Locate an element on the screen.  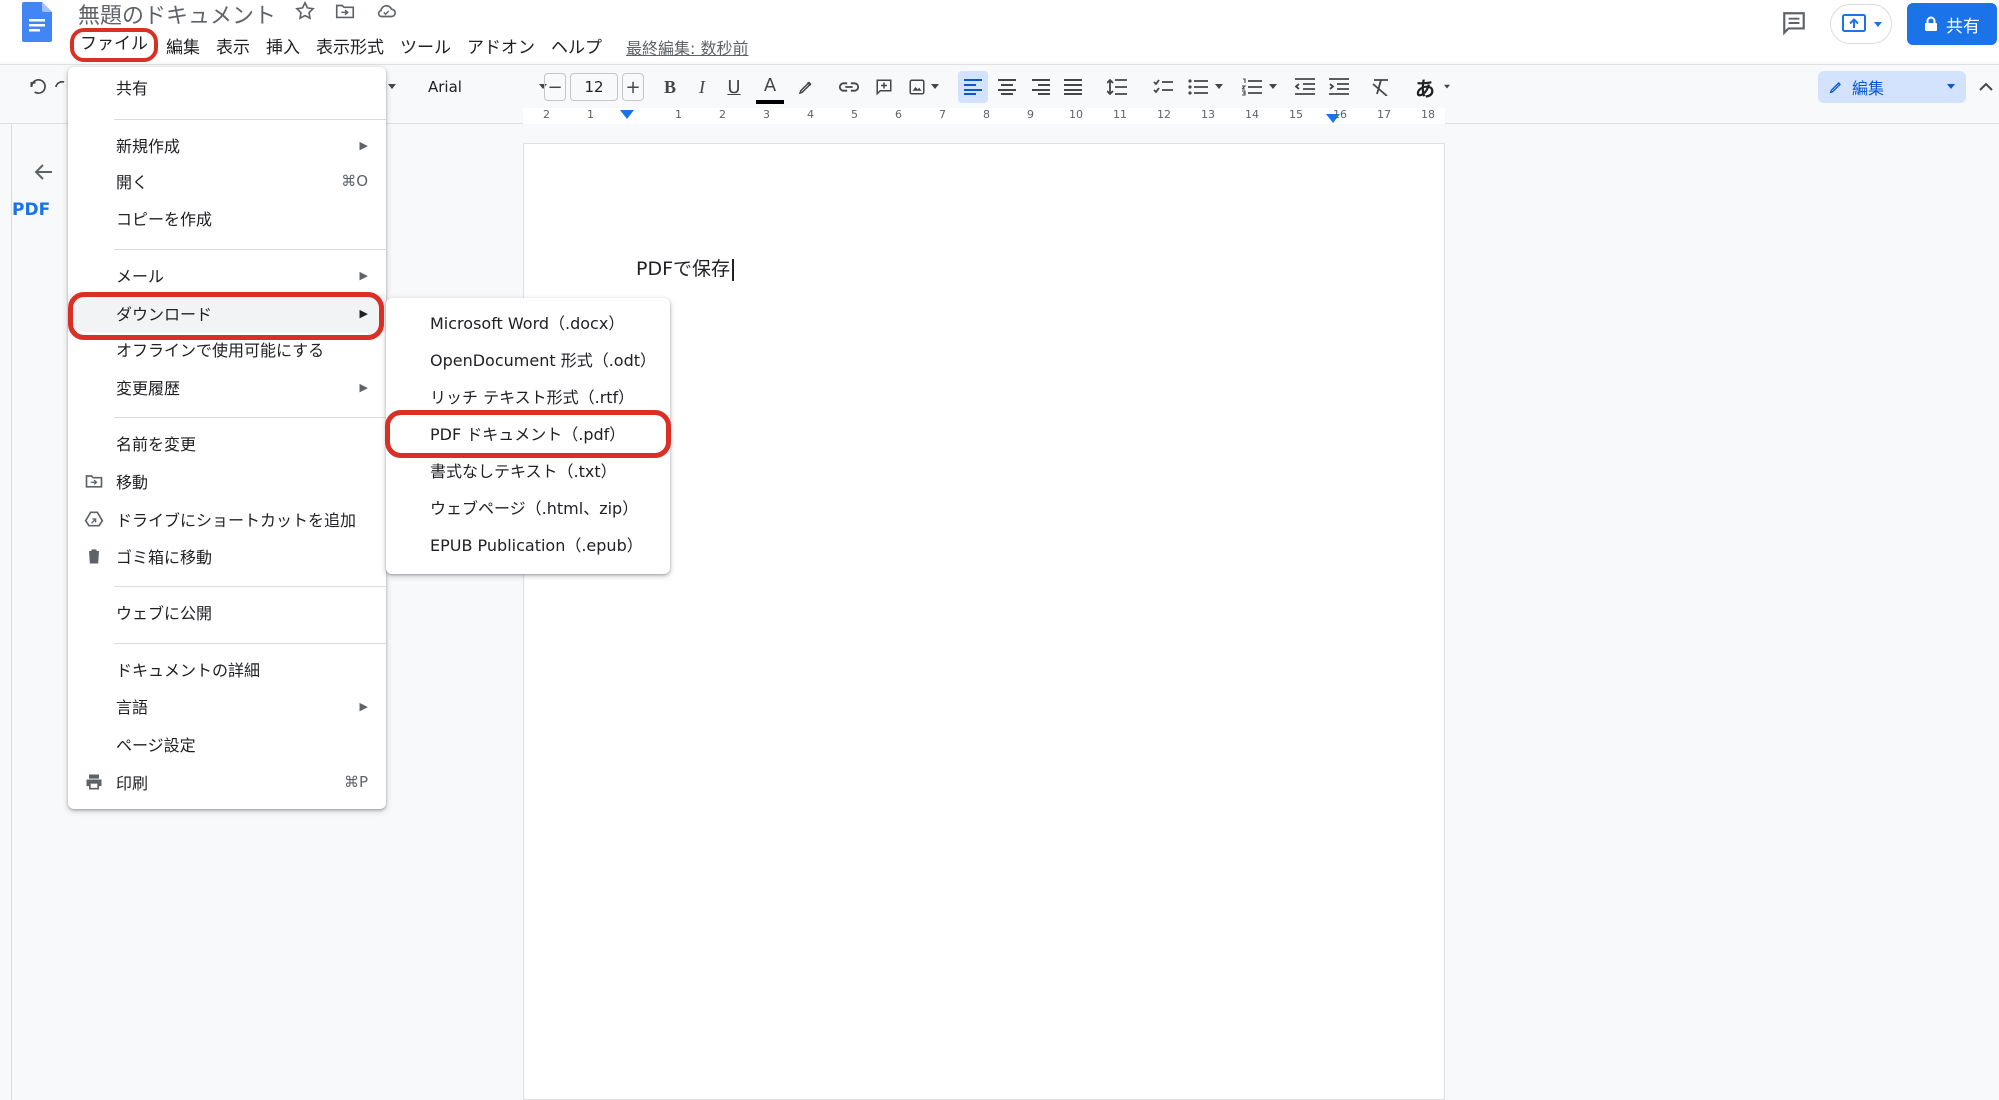
clear-formatting-icon is located at coordinates (1381, 87).